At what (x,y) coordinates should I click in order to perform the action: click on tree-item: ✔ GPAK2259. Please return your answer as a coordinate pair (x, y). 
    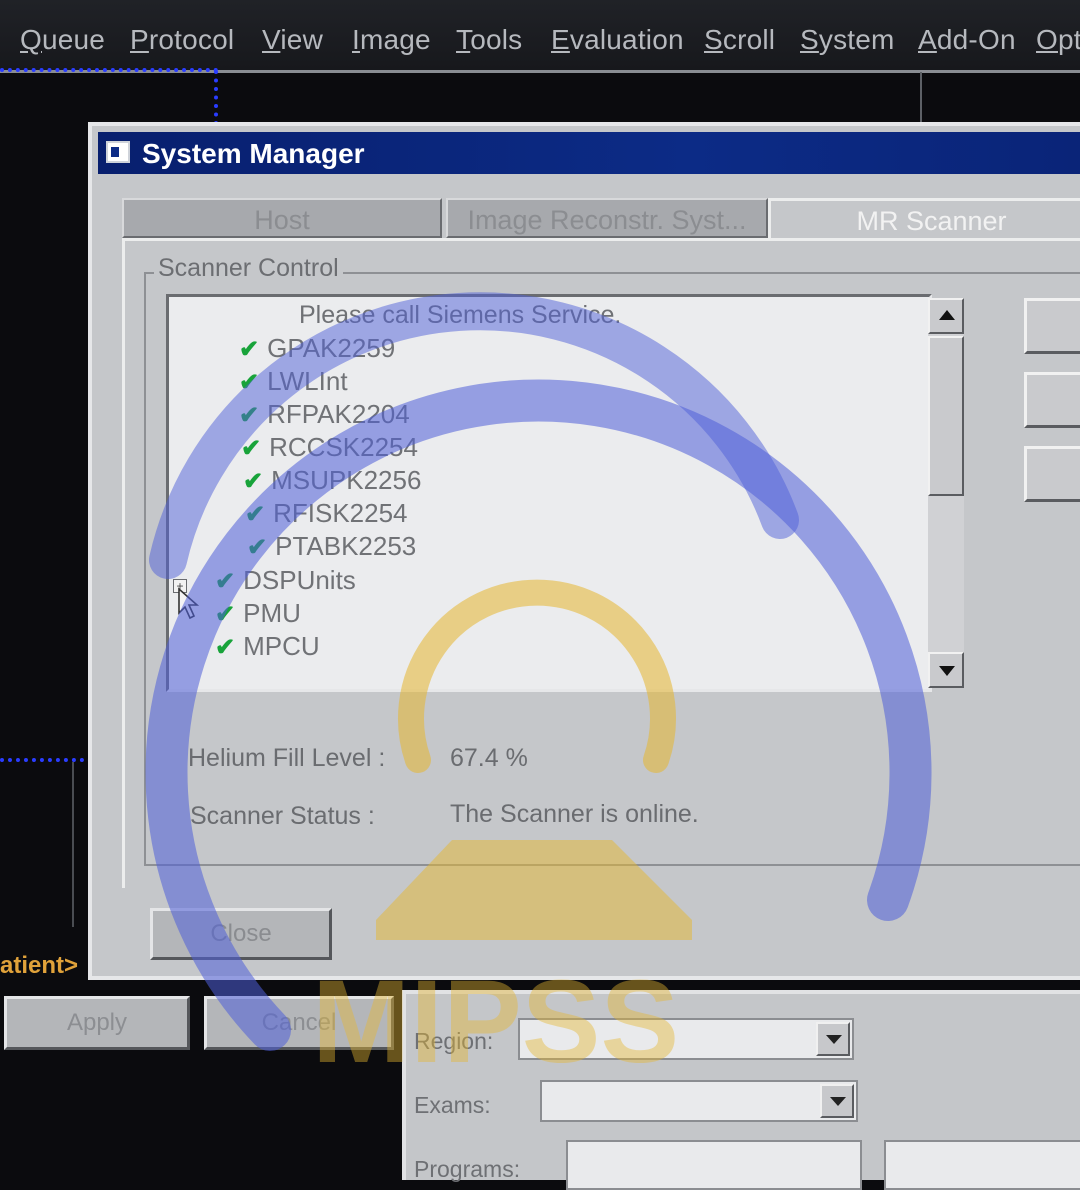
    Looking at the image, I should click on (317, 348).